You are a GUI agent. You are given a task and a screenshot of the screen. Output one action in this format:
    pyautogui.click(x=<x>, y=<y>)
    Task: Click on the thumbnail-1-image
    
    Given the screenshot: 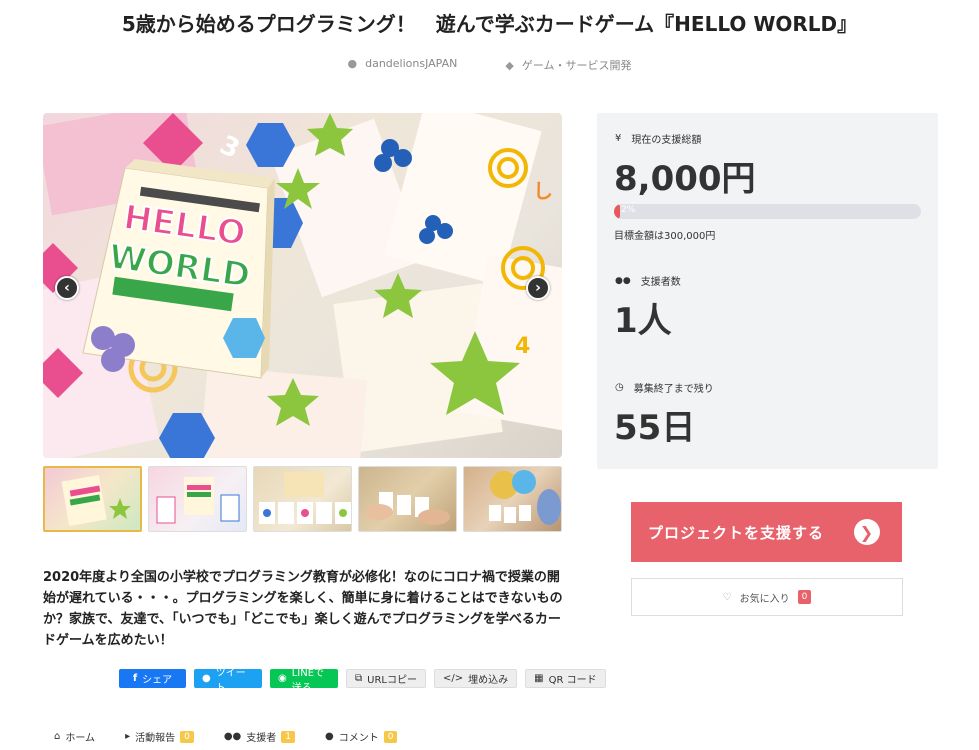 What is the action you would take?
    pyautogui.click(x=96, y=500)
    